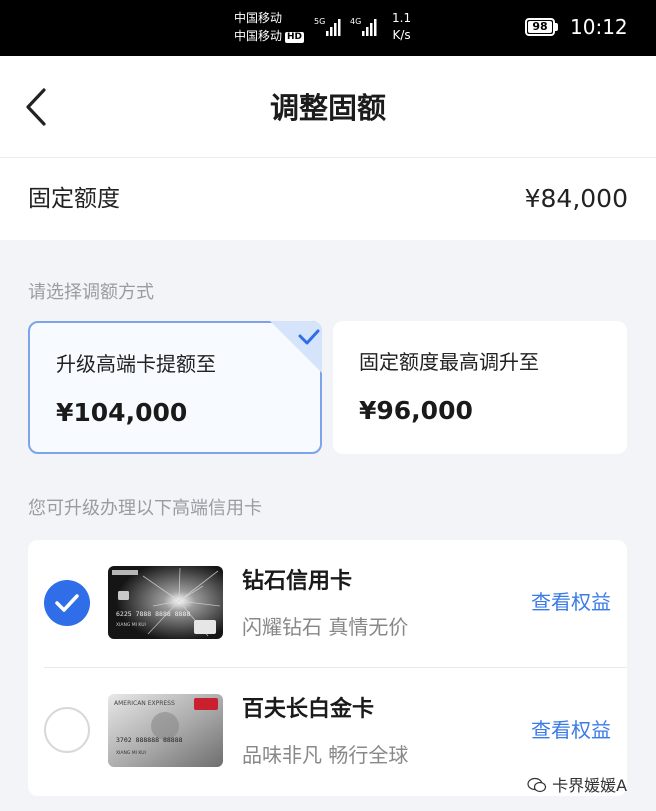 This screenshot has width=656, height=811. I want to click on watermark: 卡界媛媛A, so click(577, 786).